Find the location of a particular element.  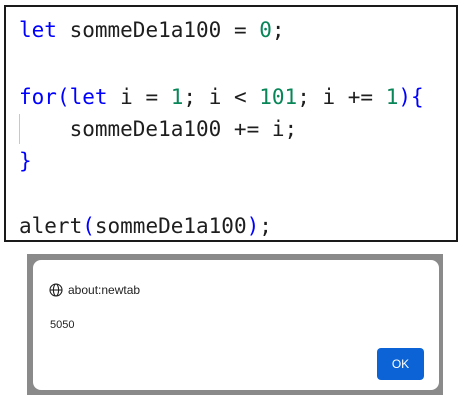

code-text: sommeDe1a100 = is located at coordinates (158, 30).